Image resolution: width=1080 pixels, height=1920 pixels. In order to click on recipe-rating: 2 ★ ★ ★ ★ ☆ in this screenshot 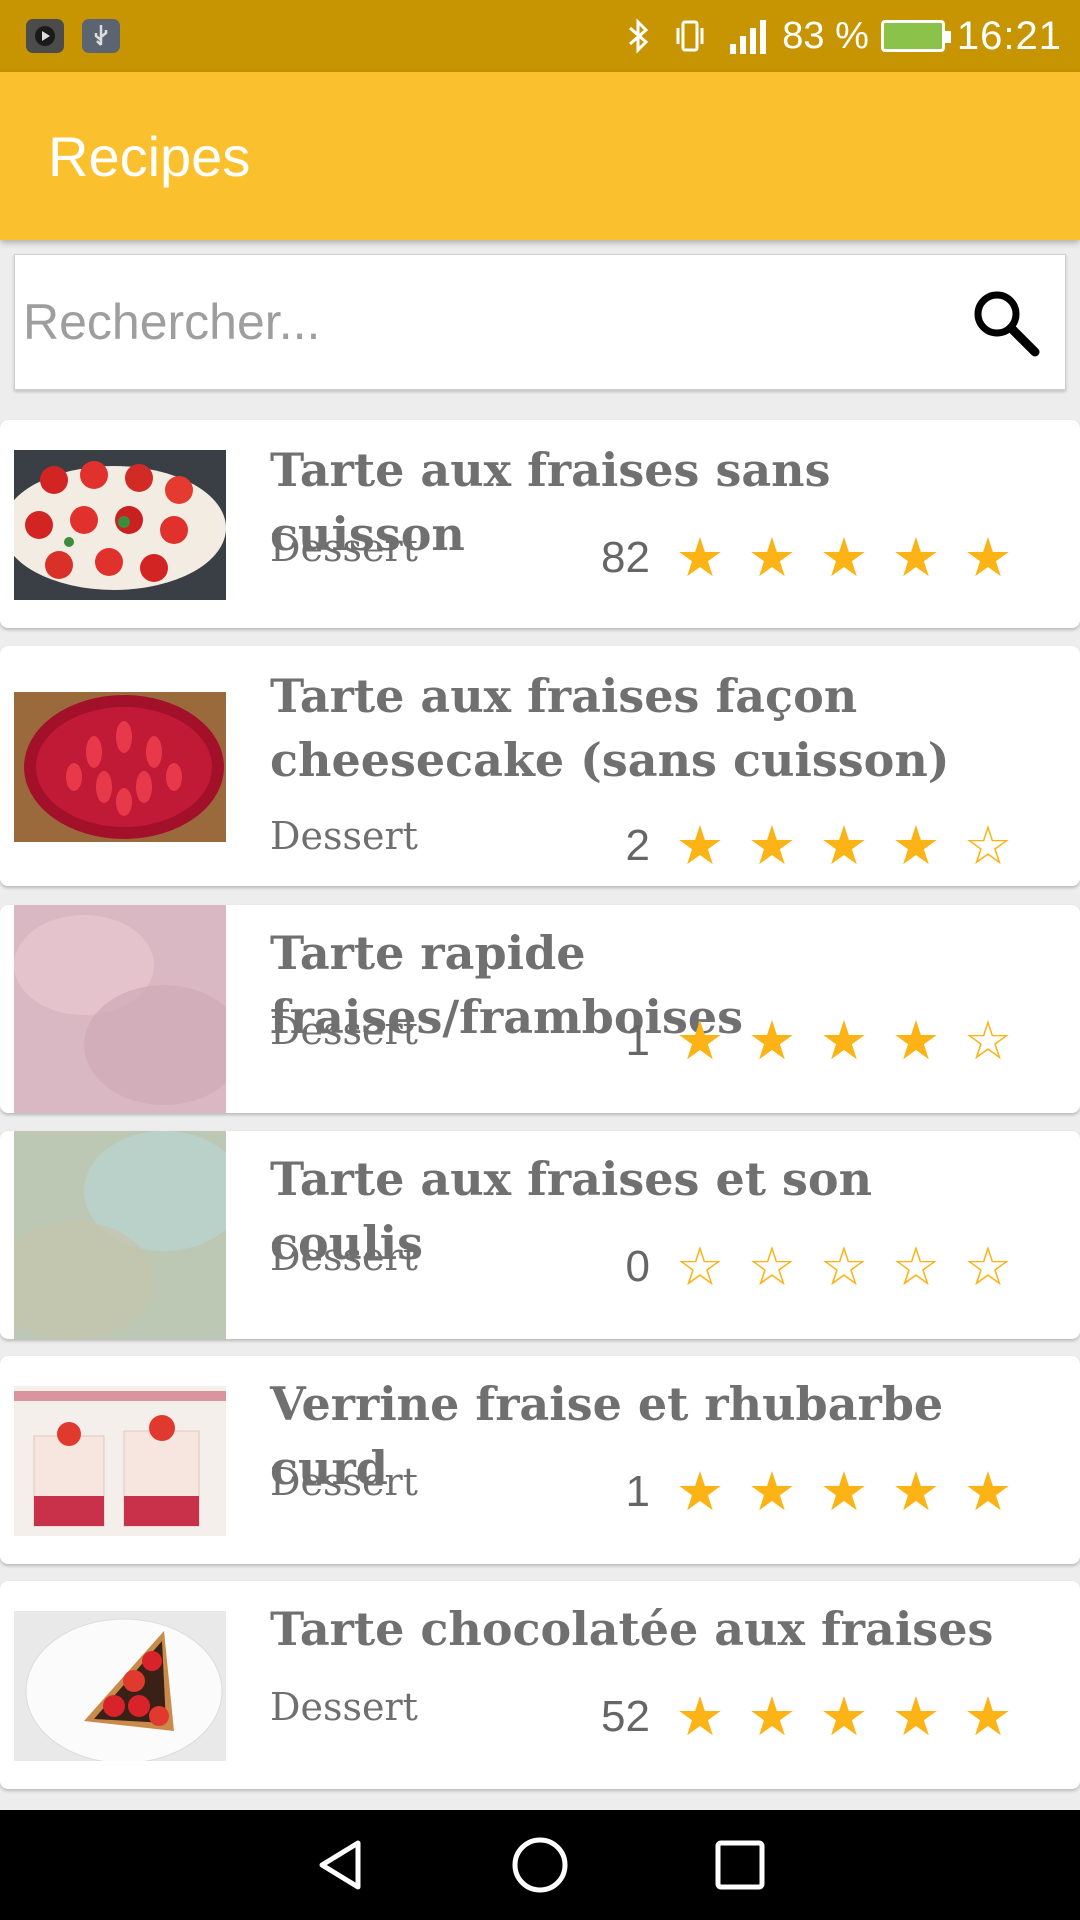, I will do `click(825, 846)`.